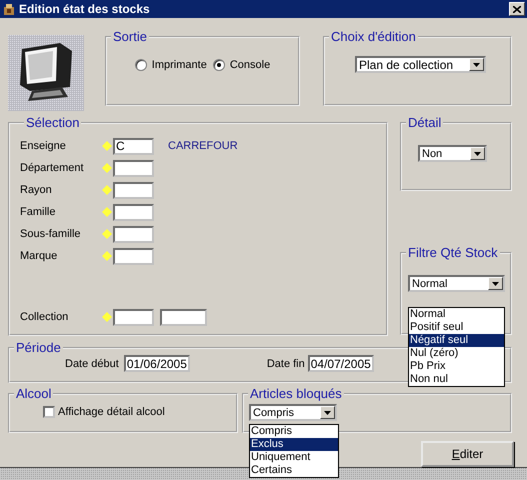 The image size is (527, 480). What do you see at coordinates (203, 146) in the screenshot?
I see `field-description: CARREFOUR` at bounding box center [203, 146].